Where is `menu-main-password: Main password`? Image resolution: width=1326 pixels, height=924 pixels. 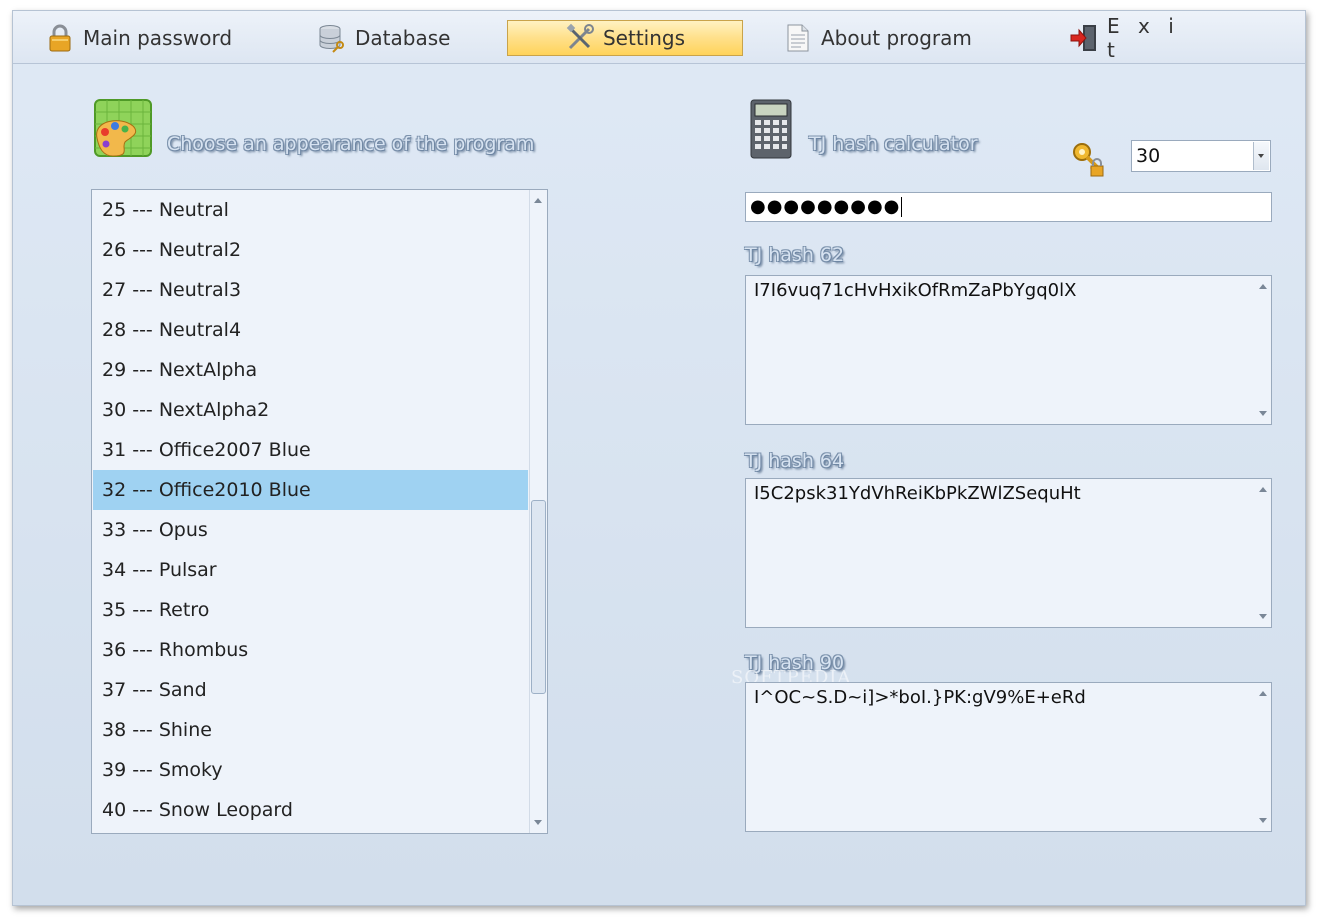 menu-main-password: Main password is located at coordinates (141, 38).